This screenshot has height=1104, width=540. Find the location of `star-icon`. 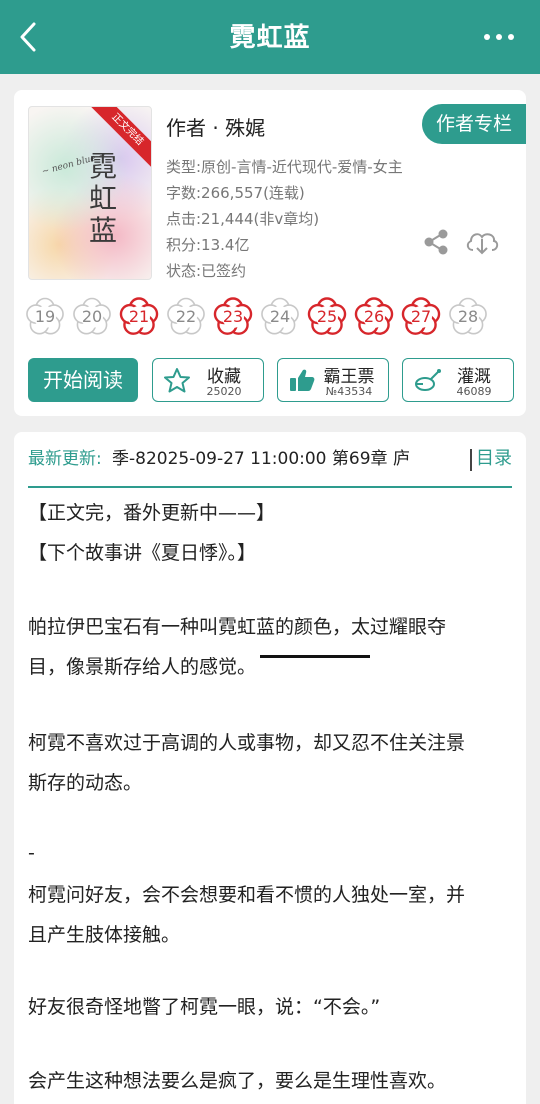

star-icon is located at coordinates (177, 380).